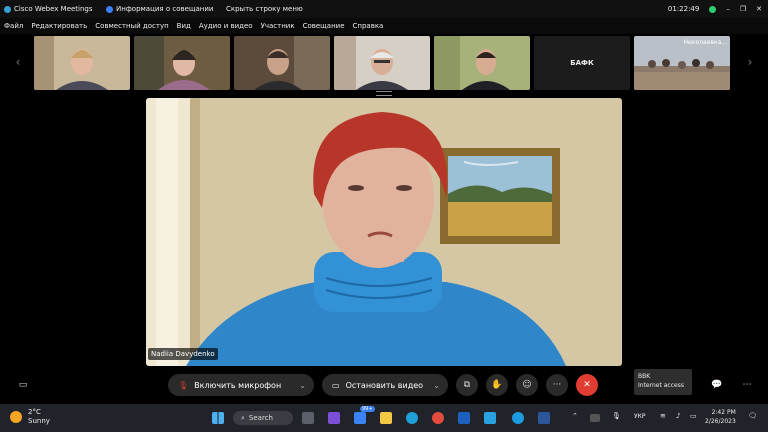 Image resolution: width=768 pixels, height=432 pixels. Describe the element at coordinates (464, 418) in the screenshot. I see `app-icon` at that location.